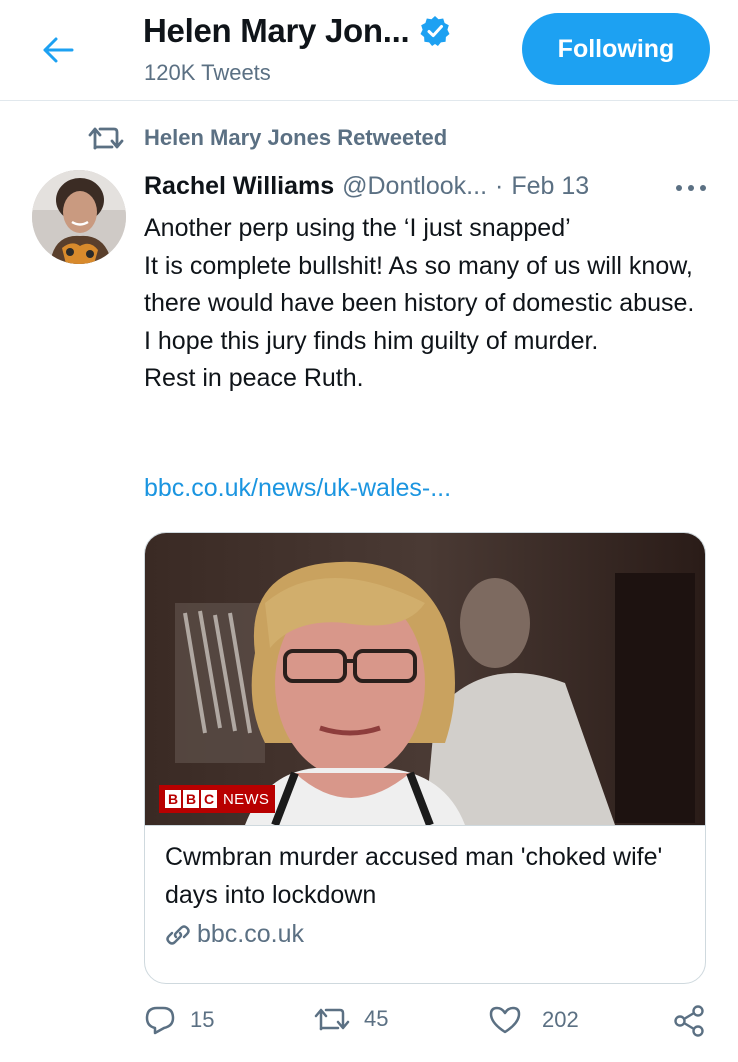 Image resolution: width=738 pixels, height=1062 pixels. Describe the element at coordinates (435, 31) in the screenshot. I see `verified-badge-icon` at that location.